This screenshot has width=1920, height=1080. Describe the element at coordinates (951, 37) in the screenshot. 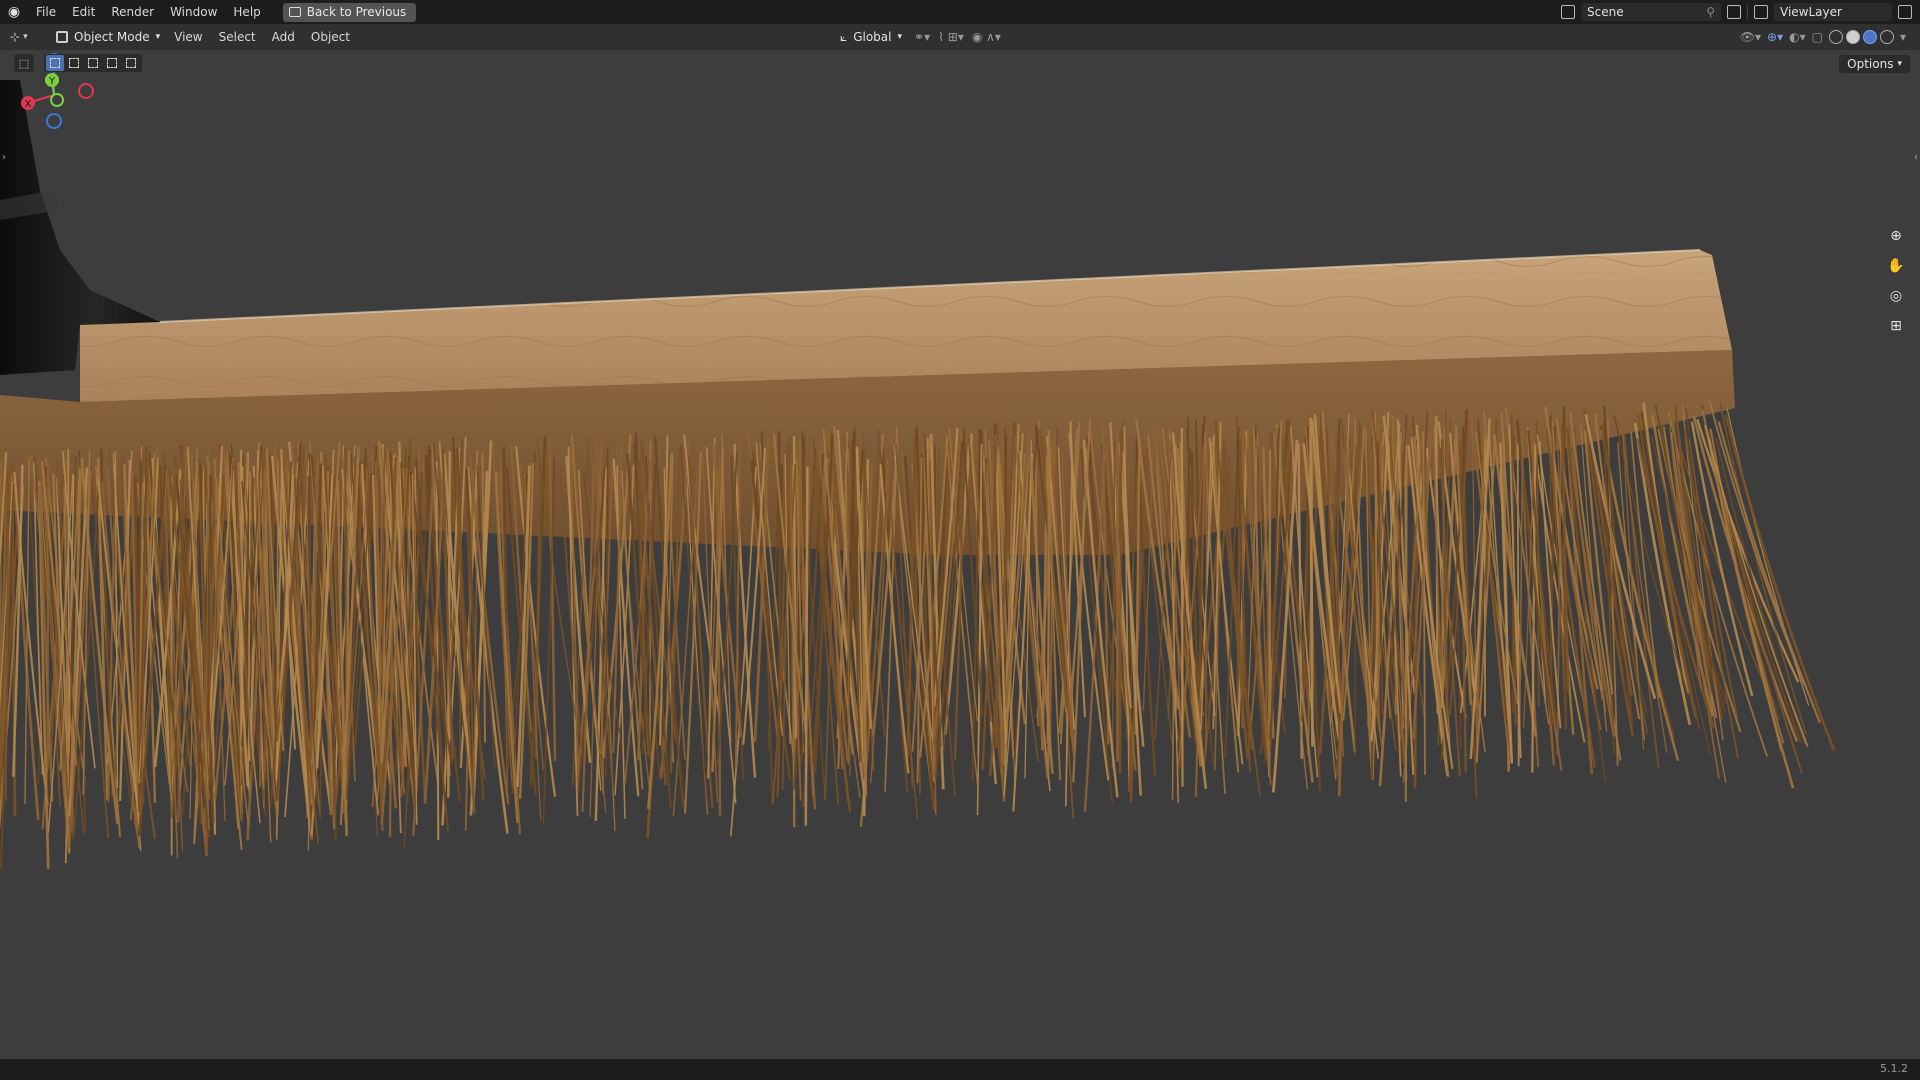

I see `snap-icon: ⌇ ⊞▾` at that location.